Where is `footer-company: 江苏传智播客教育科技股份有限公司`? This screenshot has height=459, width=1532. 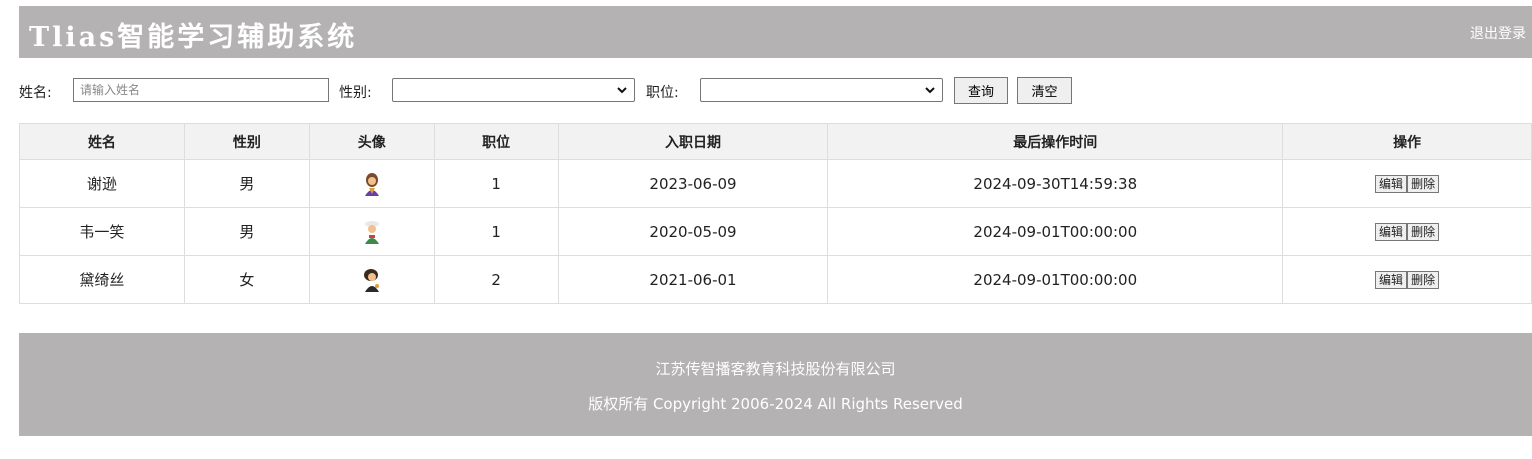
footer-company: 江苏传智播客教育科技股份有限公司 is located at coordinates (775, 369).